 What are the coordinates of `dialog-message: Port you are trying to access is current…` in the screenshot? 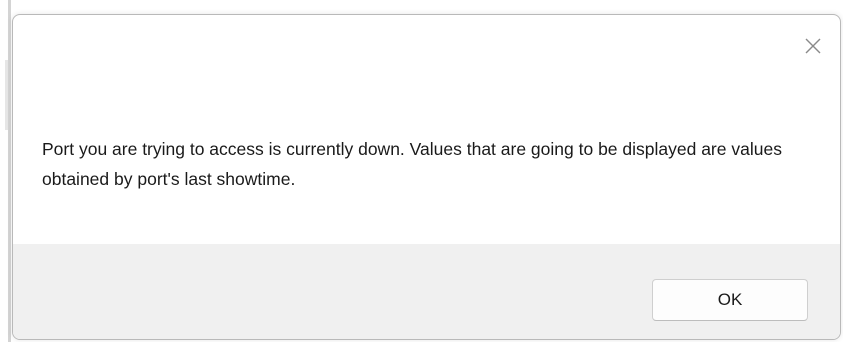 It's located at (412, 164).